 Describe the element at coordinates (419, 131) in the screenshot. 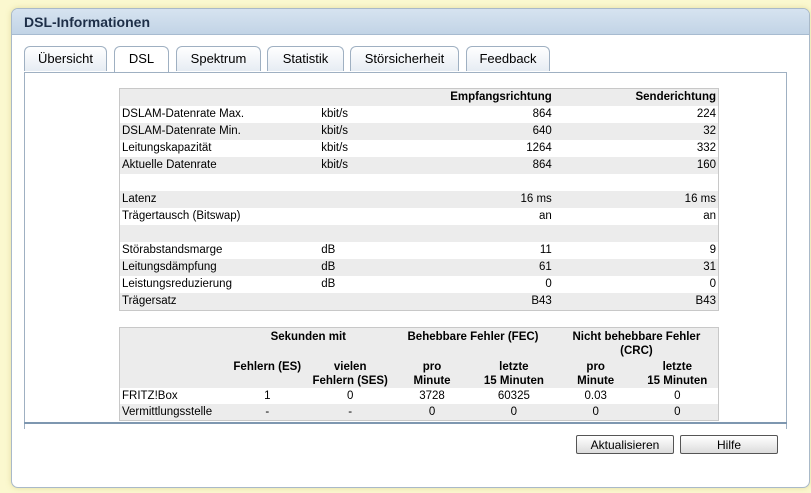

I see `table-row: DSLAM-Datenrate Min. kbit/s 640 32` at that location.